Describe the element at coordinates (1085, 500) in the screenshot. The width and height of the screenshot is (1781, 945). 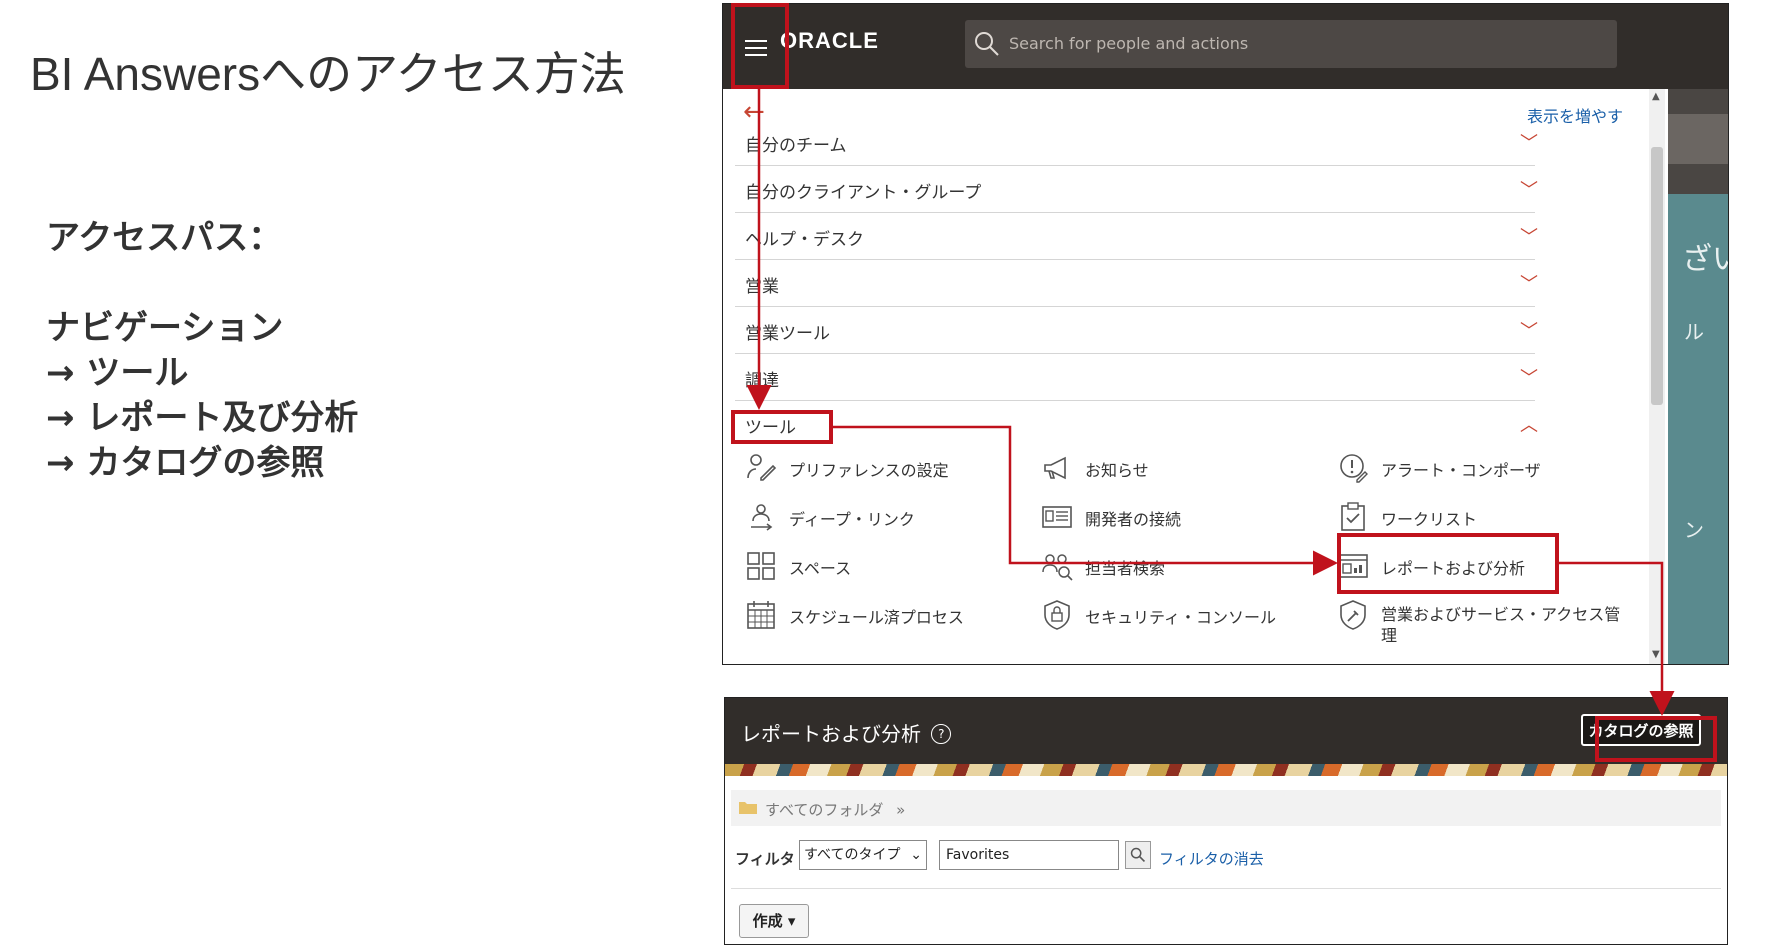
I see `arrow-tools-to-reports` at that location.